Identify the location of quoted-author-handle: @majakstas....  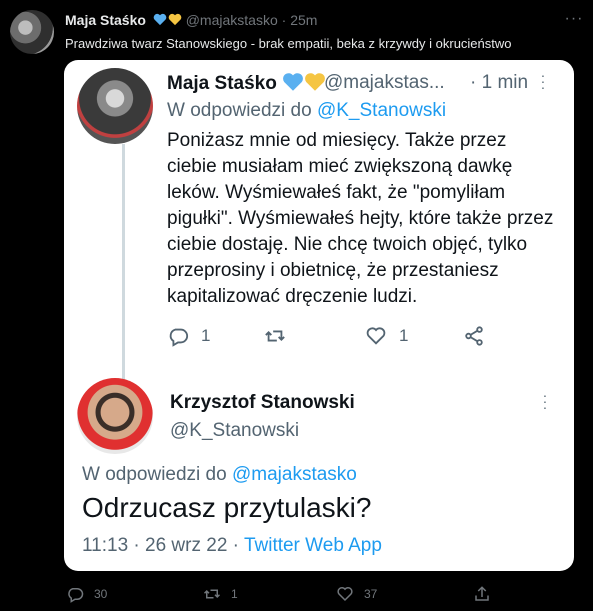
(384, 82).